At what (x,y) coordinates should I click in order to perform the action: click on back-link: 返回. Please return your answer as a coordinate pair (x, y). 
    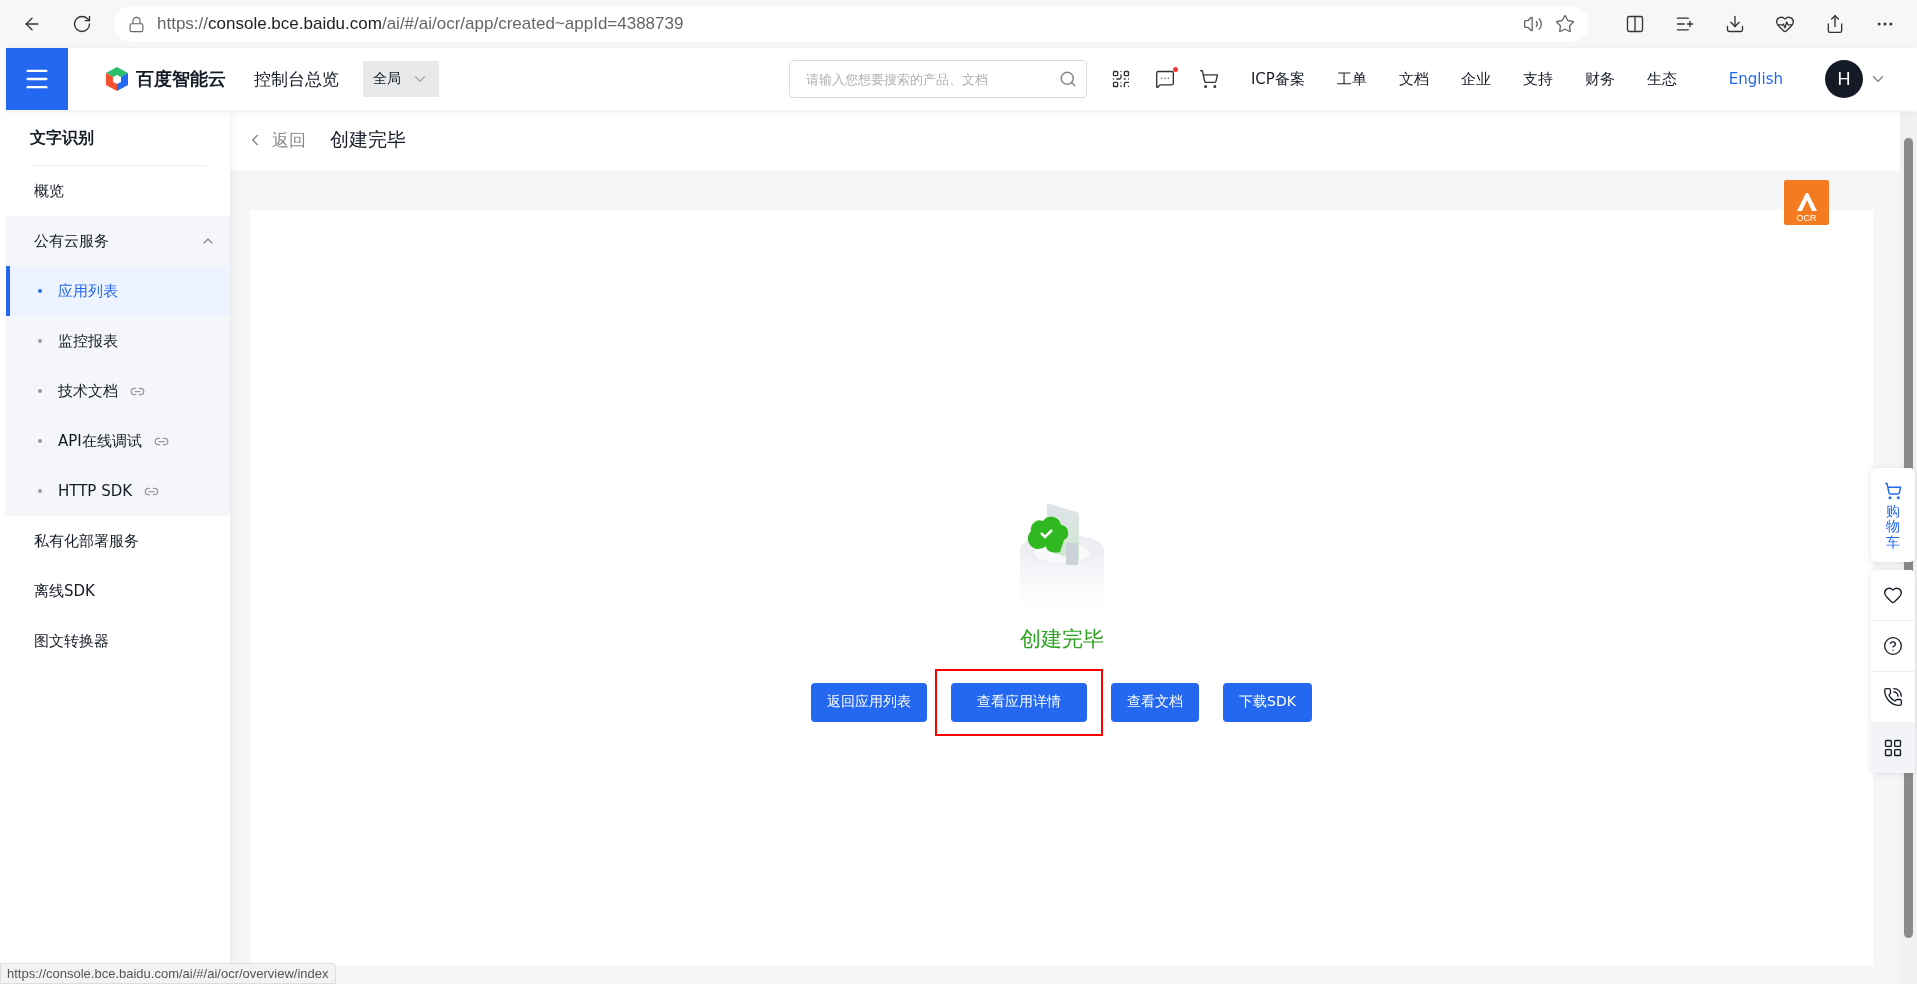
    Looking at the image, I should click on (276, 140).